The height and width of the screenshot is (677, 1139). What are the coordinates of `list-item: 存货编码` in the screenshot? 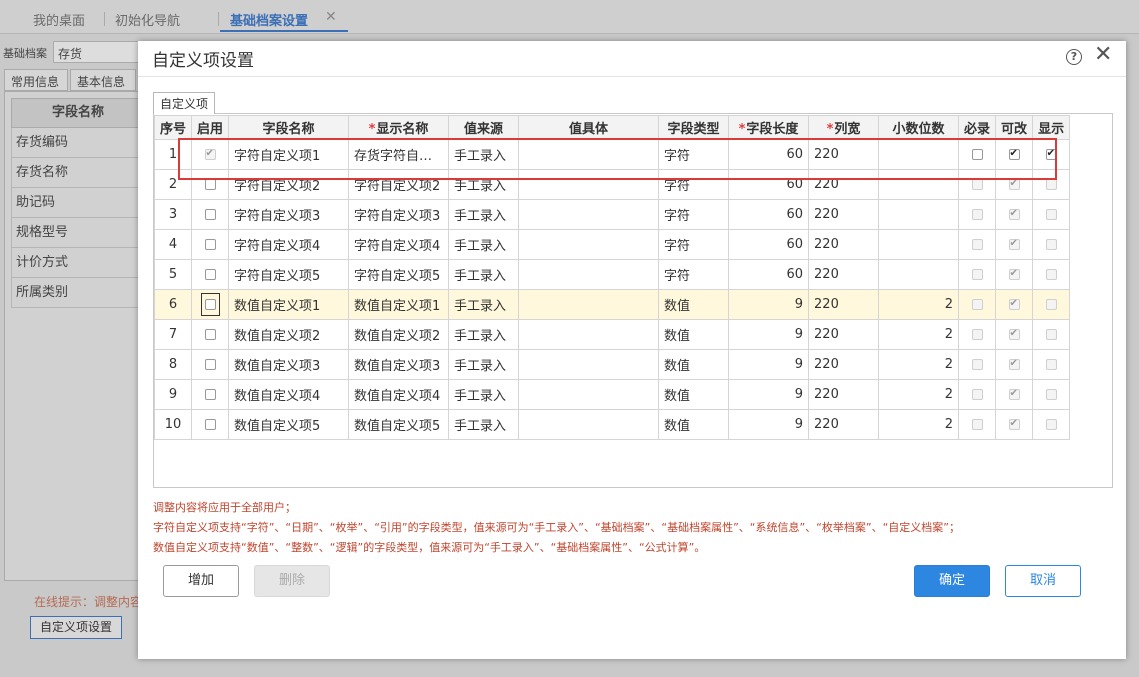 It's located at (78, 143).